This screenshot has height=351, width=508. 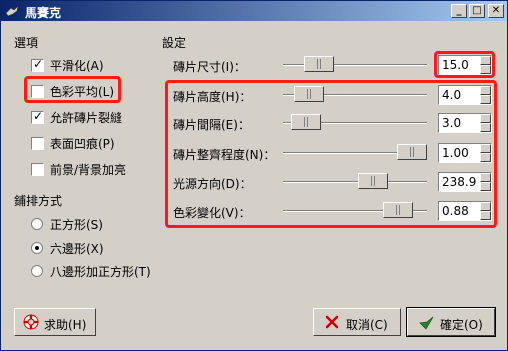 I want to click on minimize-button: _, so click(x=459, y=11).